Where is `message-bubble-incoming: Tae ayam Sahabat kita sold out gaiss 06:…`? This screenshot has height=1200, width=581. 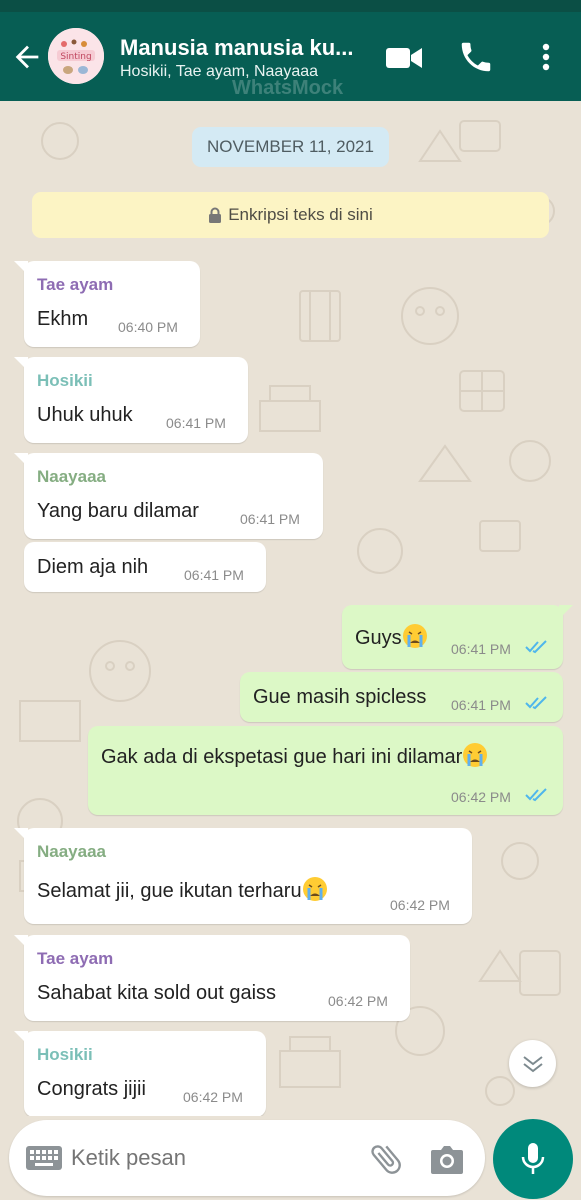 message-bubble-incoming: Tae ayam Sahabat kita sold out gaiss 06:… is located at coordinates (212, 978).